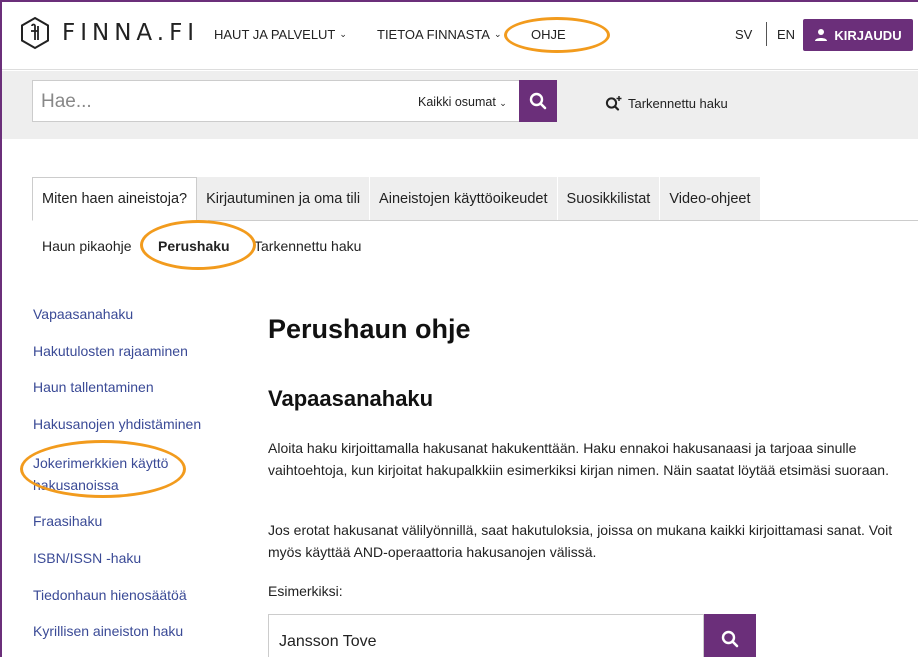  I want to click on sidebar-item-yhdistaminen: Hakusanojen yhdistäminen, so click(117, 424).